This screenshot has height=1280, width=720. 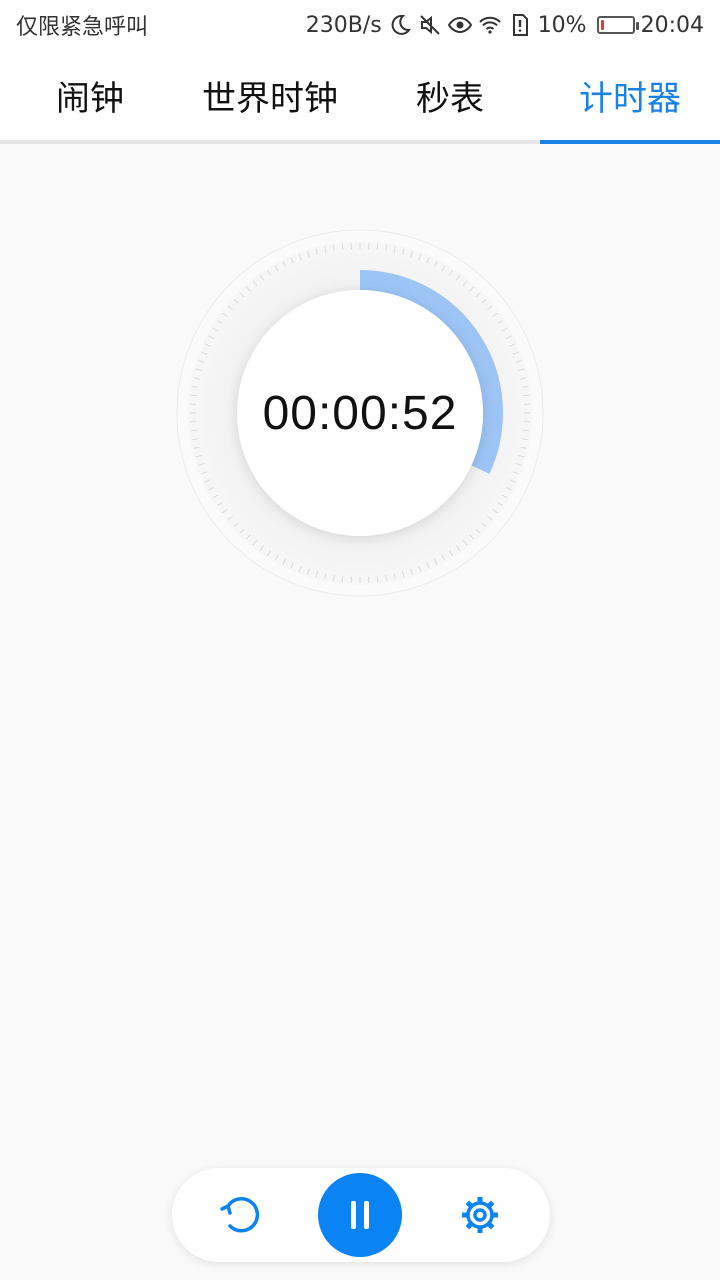 I want to click on status-bar: 仅限紧急呼叫 230B/s 10% 20:04, so click(x=360, y=25).